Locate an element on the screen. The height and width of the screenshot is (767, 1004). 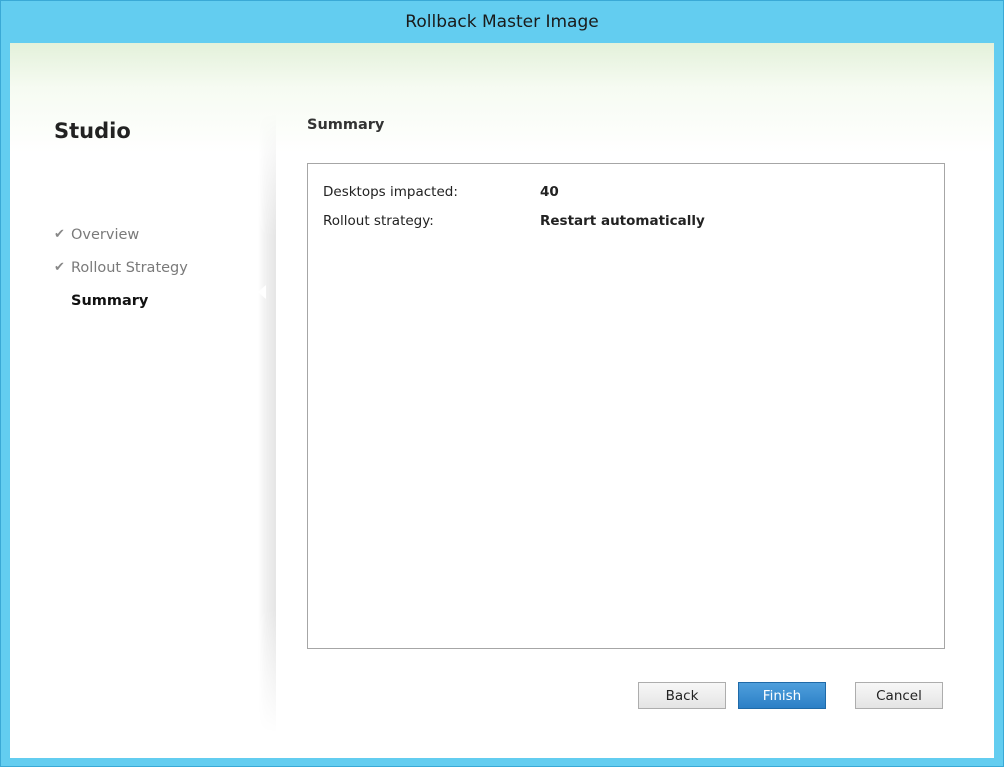
summary-value: 40 is located at coordinates (549, 192).